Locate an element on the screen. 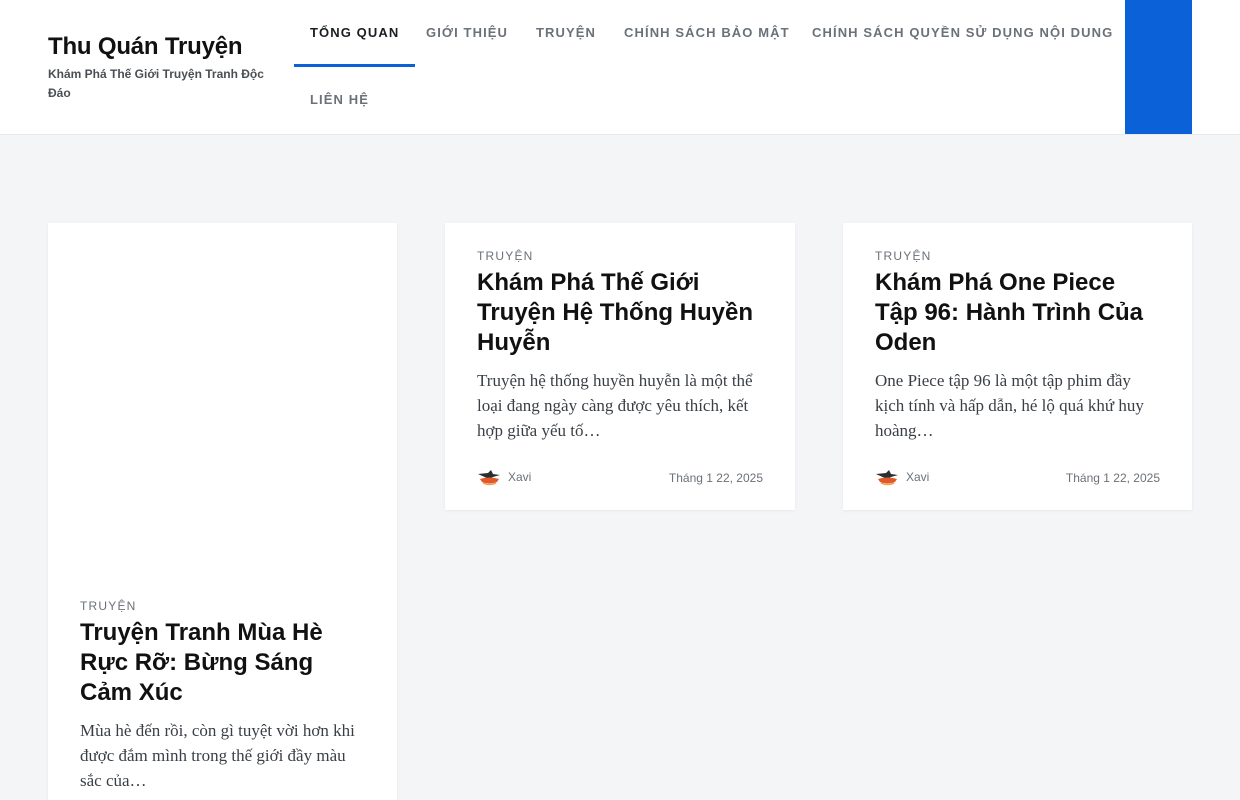  search-toggle-button is located at coordinates (1158, 67).